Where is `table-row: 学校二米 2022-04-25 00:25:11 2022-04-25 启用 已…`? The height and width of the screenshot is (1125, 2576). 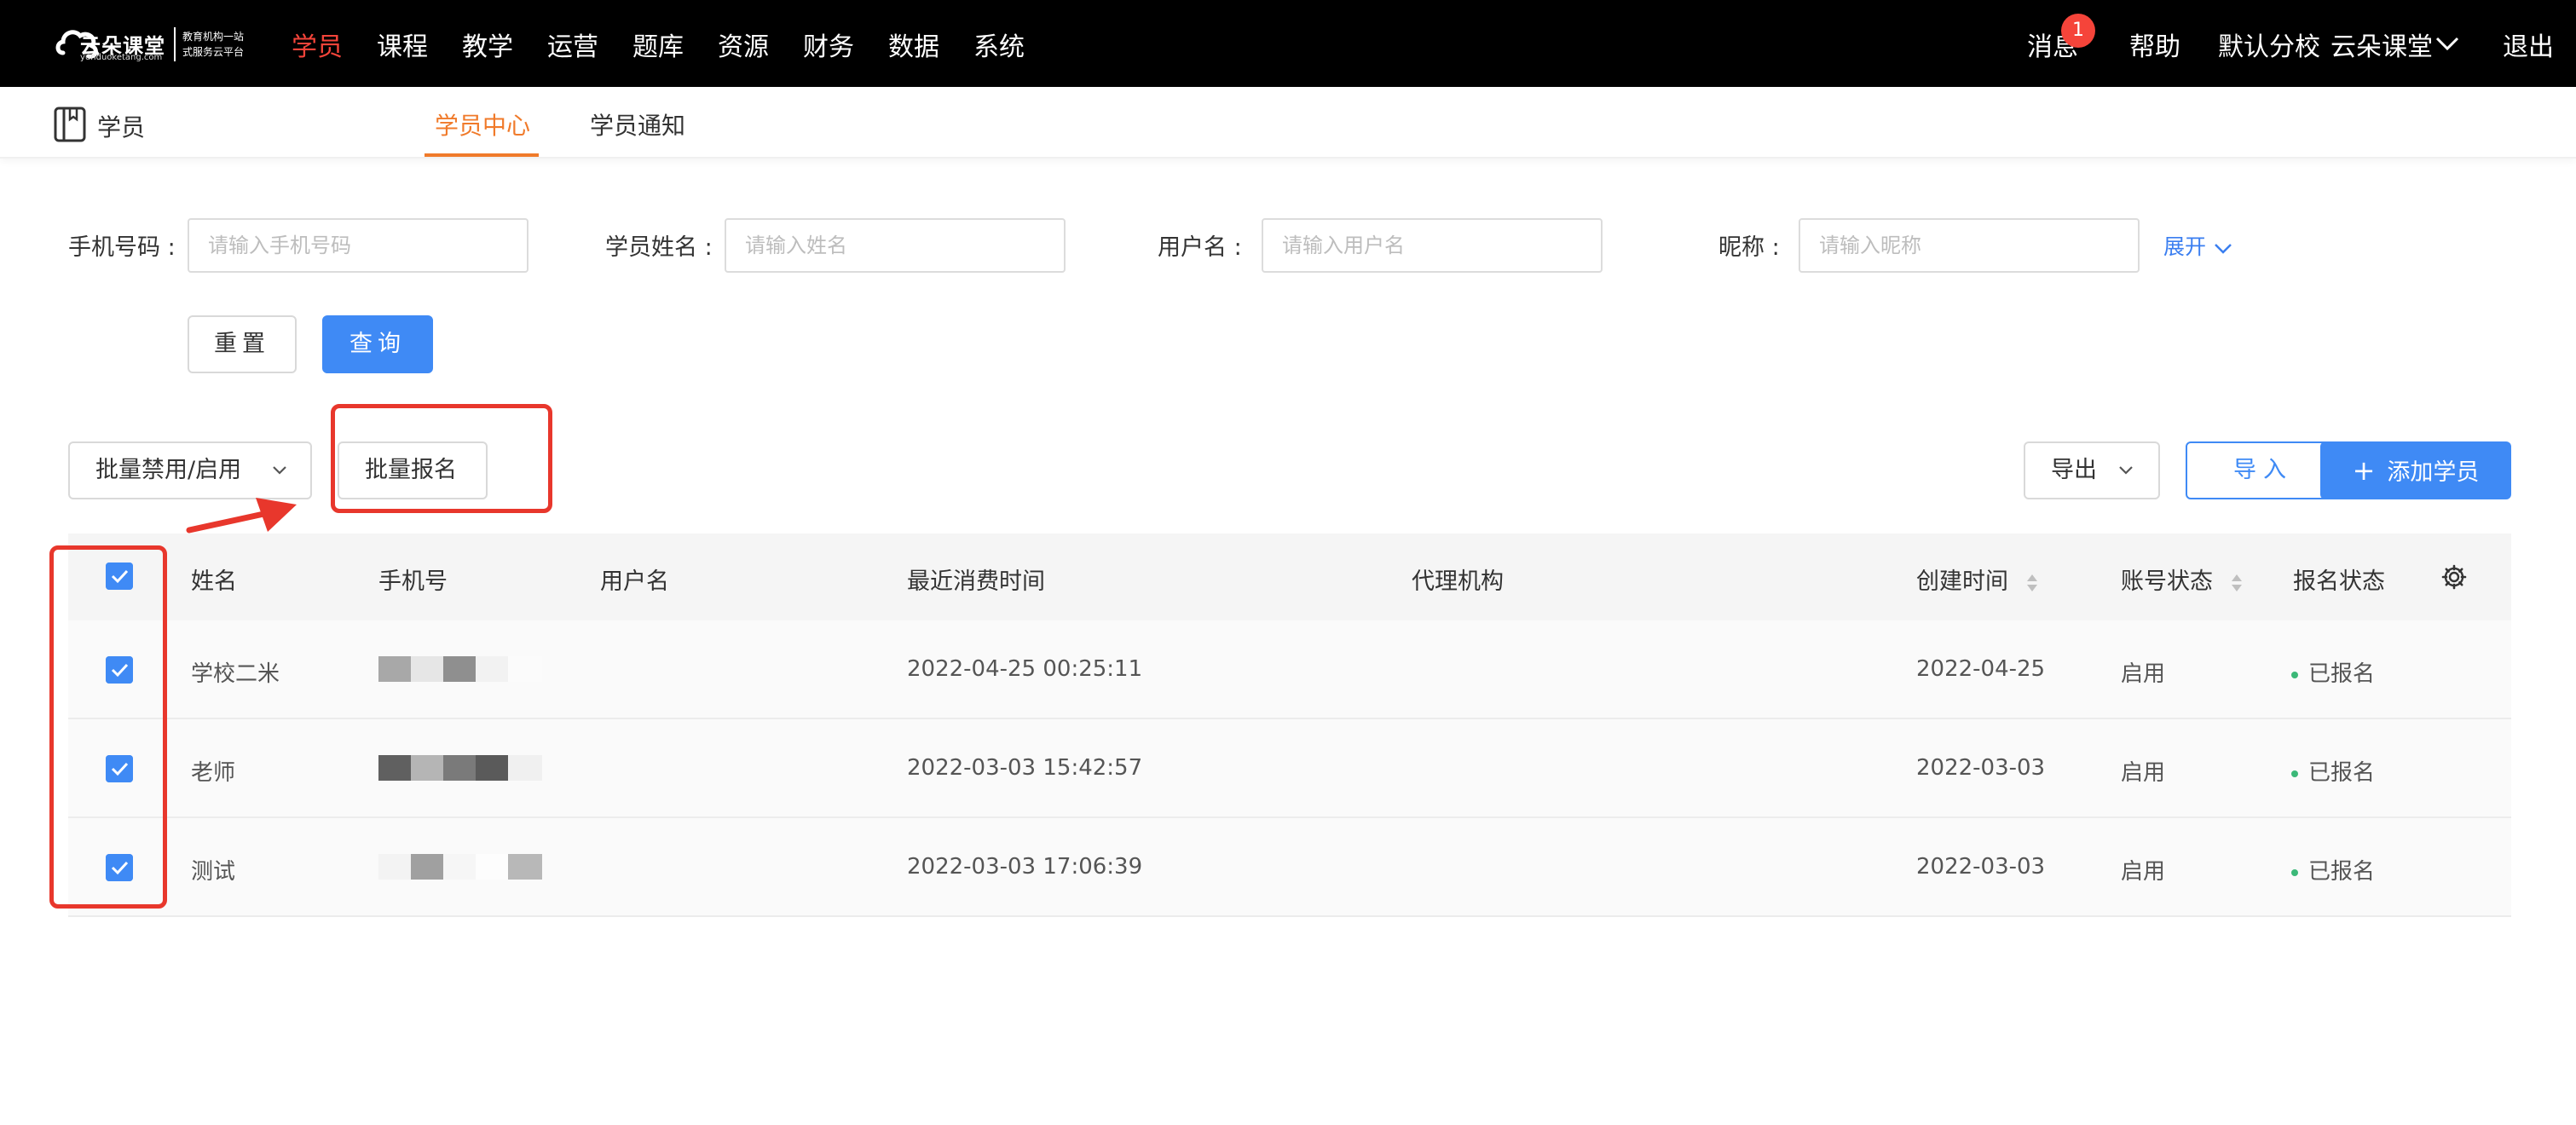 table-row: 学校二米 2022-04-25 00:25:11 2022-04-25 启用 已… is located at coordinates (1289, 669).